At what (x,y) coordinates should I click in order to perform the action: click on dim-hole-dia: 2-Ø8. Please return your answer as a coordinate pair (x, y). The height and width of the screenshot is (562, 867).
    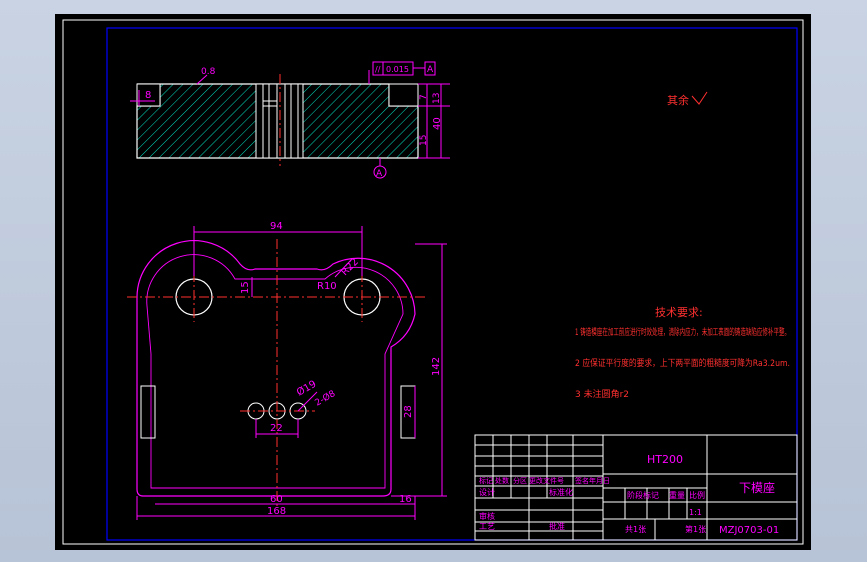
    Looking at the image, I should click on (325, 398).